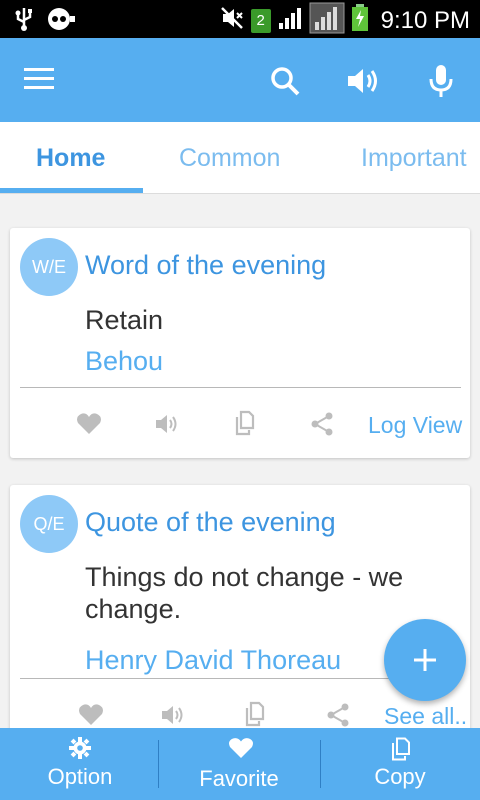  I want to click on quote-author: Henry David Thoreau, so click(213, 660).